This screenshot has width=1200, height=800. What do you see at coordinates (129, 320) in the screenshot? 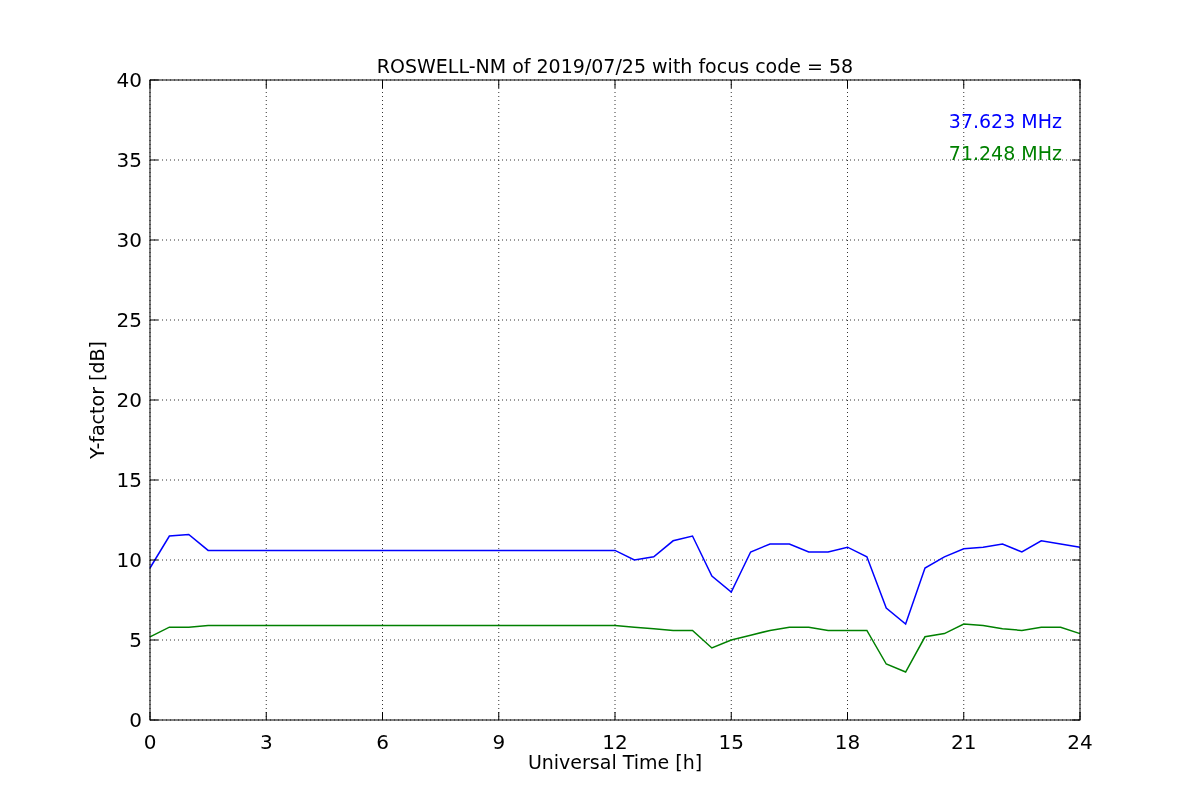
I see `tick-label: 25` at bounding box center [129, 320].